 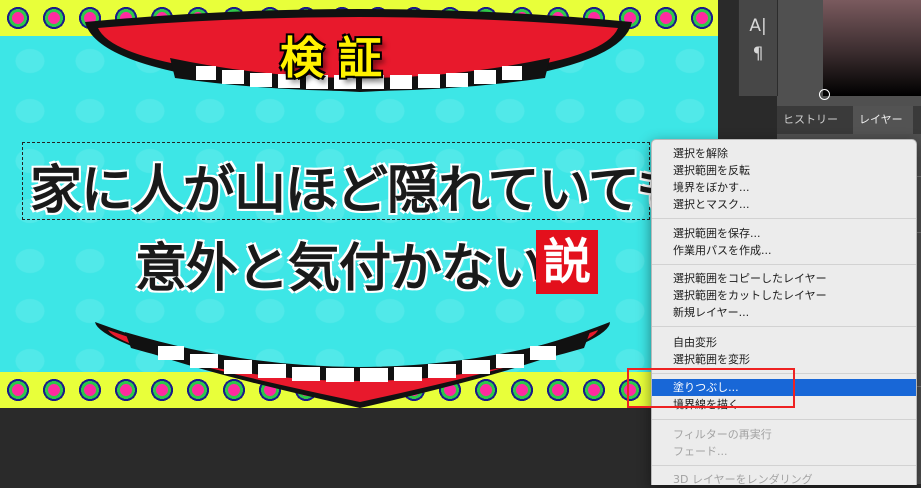 What do you see at coordinates (758, 54) in the screenshot?
I see `paragraph-icon: ¶` at bounding box center [758, 54].